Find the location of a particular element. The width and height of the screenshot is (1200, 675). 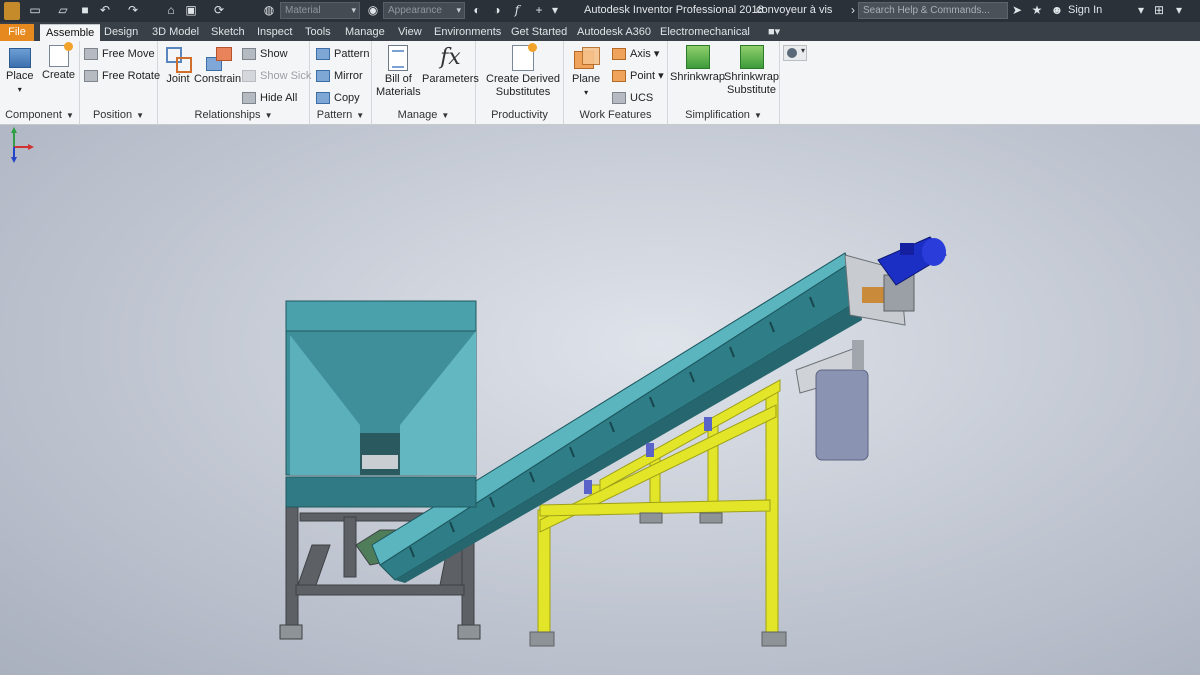

tab-autodesk-a360: Autodesk A360 is located at coordinates (614, 32).